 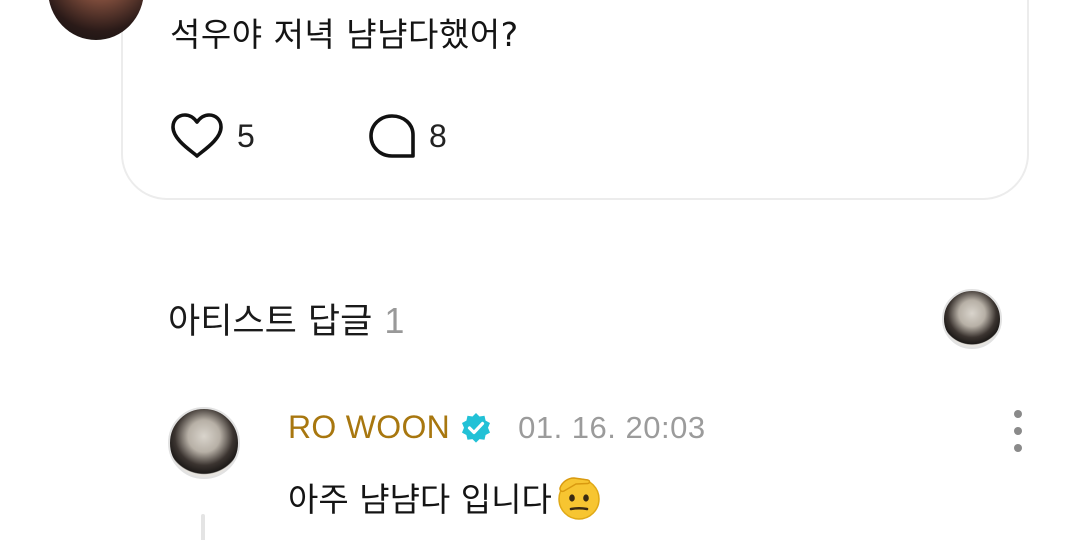 I want to click on reply-text: 아주 냠냠다 입니다, so click(x=420, y=499).